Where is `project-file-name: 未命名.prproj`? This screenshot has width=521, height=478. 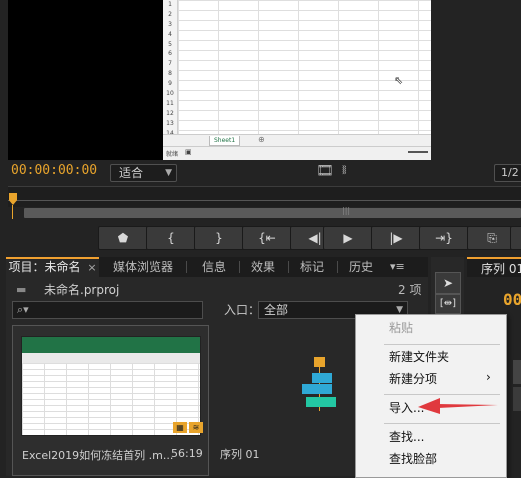 project-file-name: 未命名.prproj is located at coordinates (82, 290).